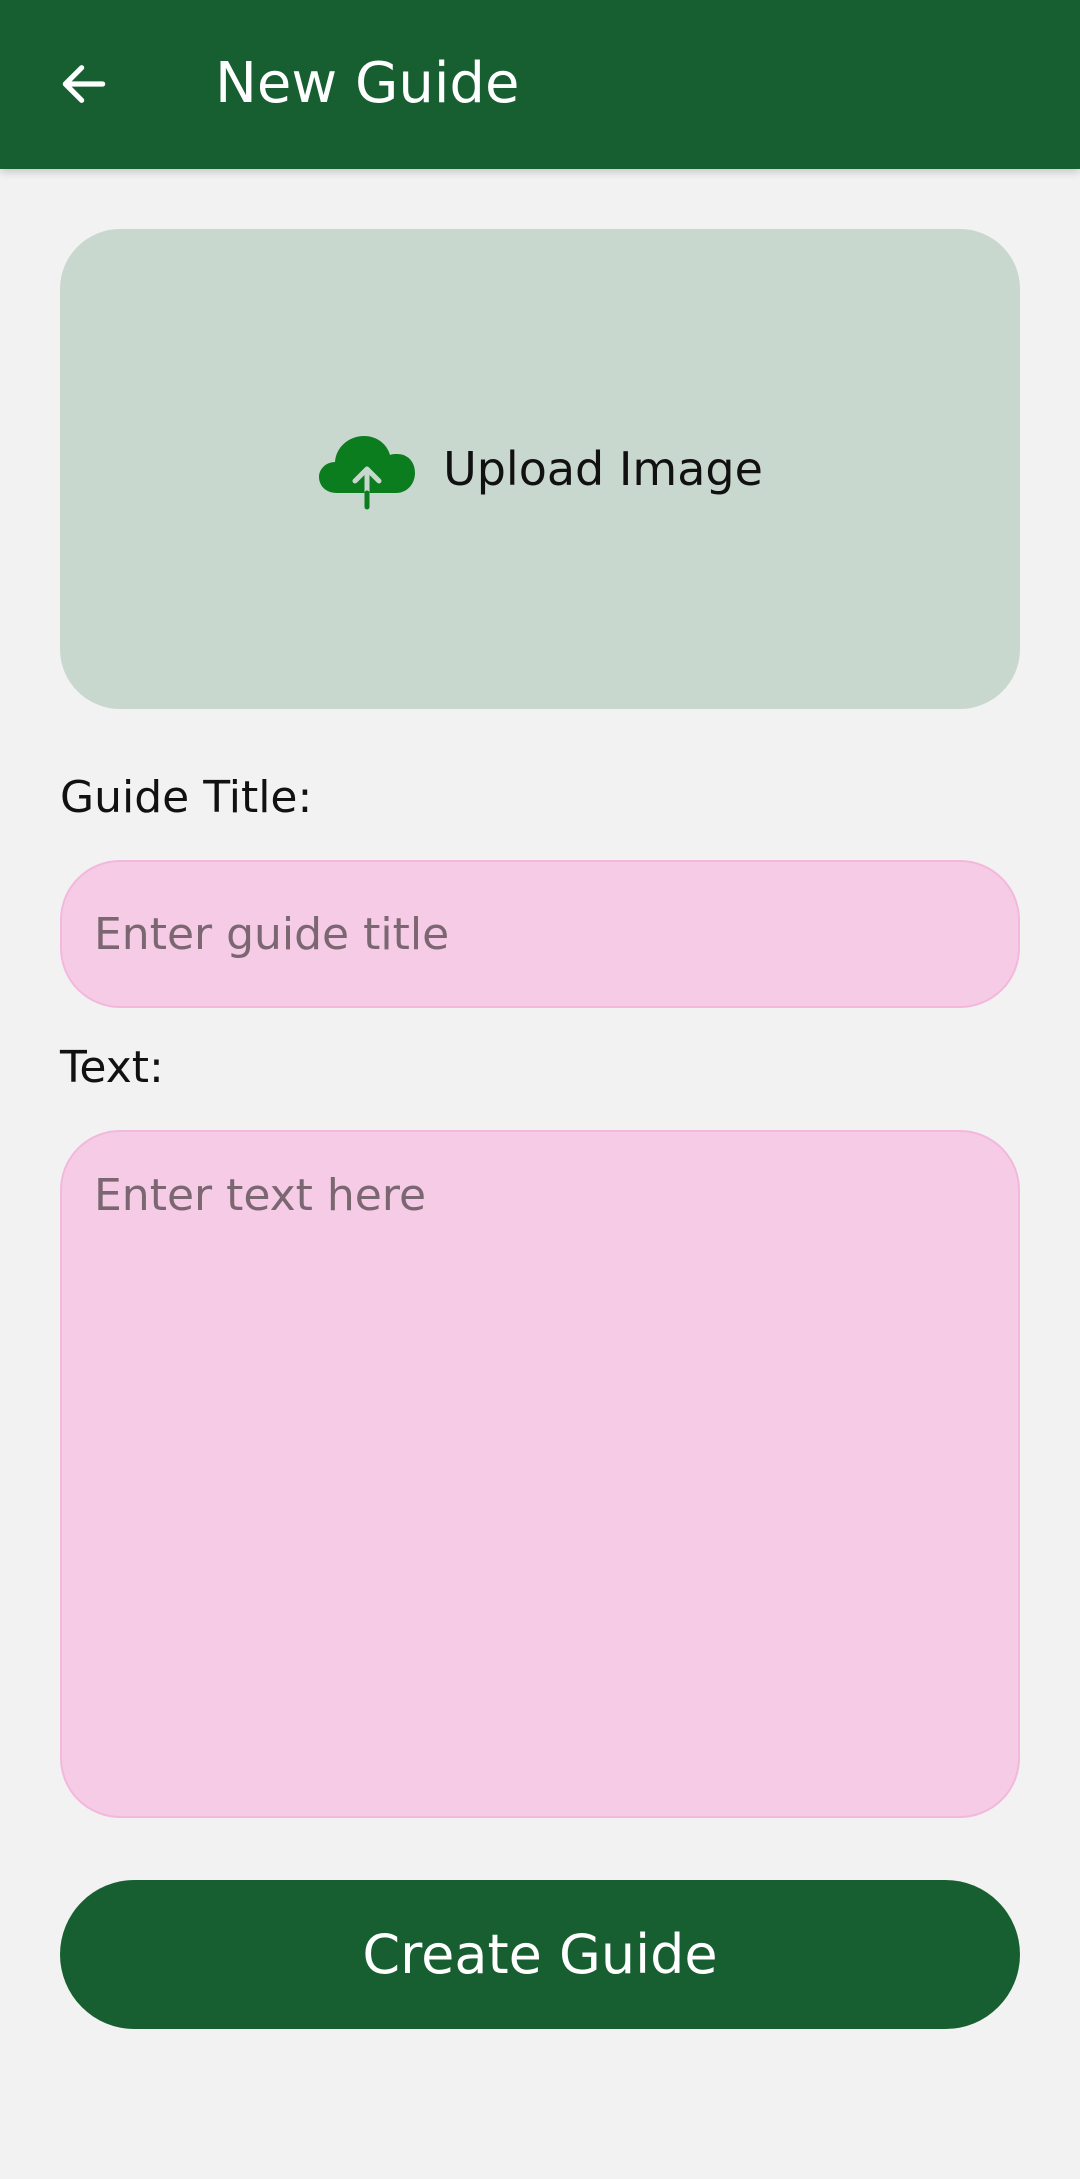 The image size is (1080, 2179). I want to click on guide-title-input, so click(540, 934).